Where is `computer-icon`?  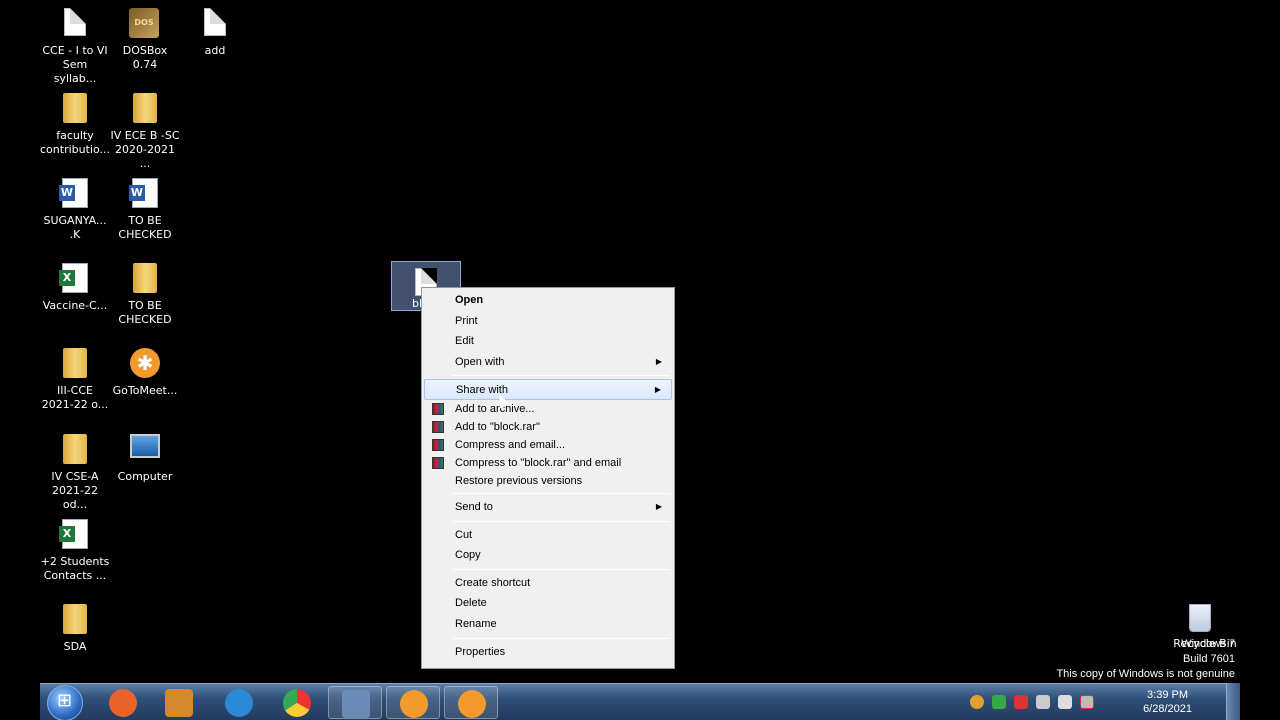 computer-icon is located at coordinates (145, 446).